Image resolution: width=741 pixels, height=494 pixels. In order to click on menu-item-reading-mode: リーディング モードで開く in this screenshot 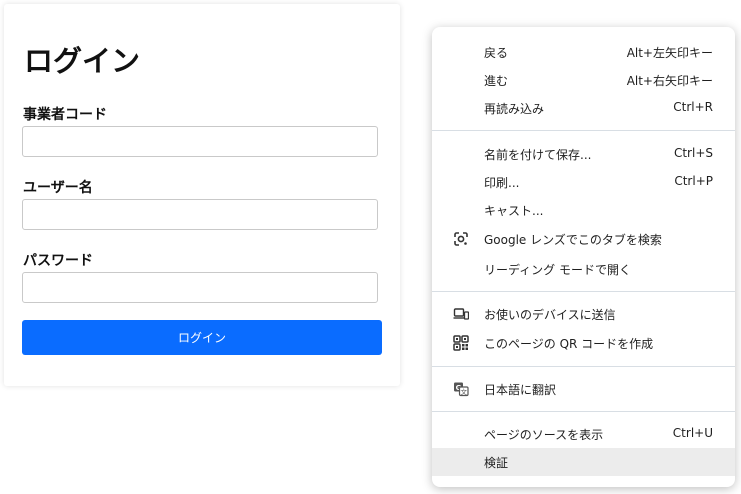, I will do `click(583, 269)`.